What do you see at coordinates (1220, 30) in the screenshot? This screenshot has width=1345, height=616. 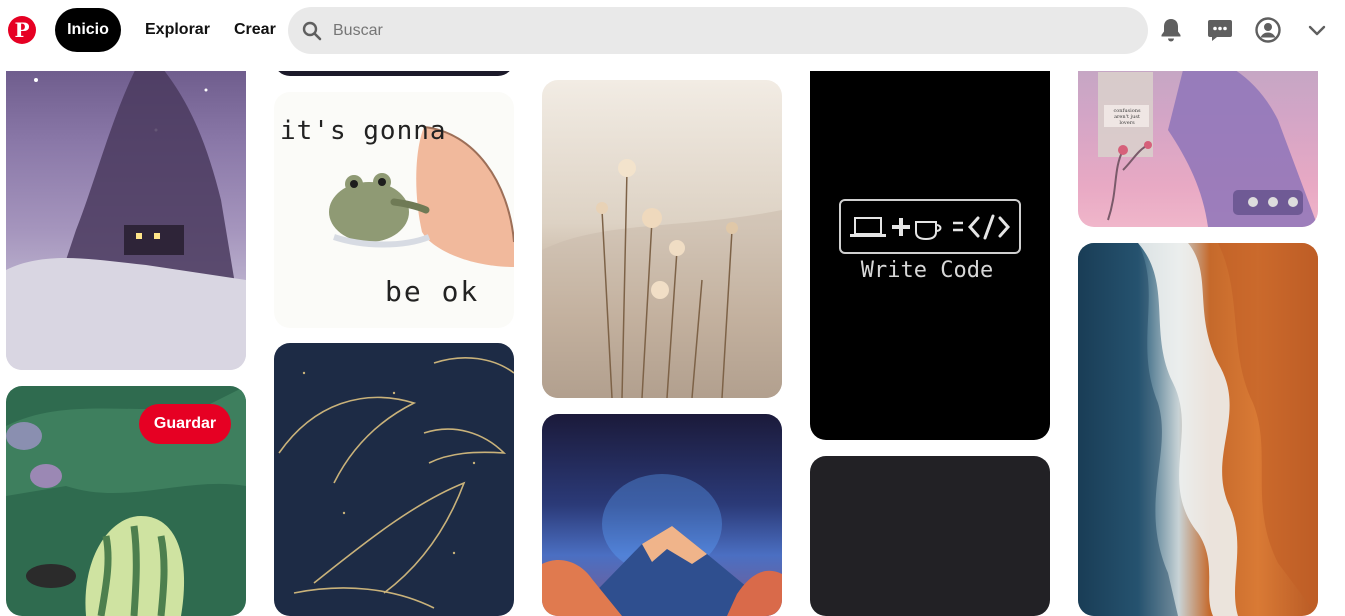 I see `chat-icon` at bounding box center [1220, 30].